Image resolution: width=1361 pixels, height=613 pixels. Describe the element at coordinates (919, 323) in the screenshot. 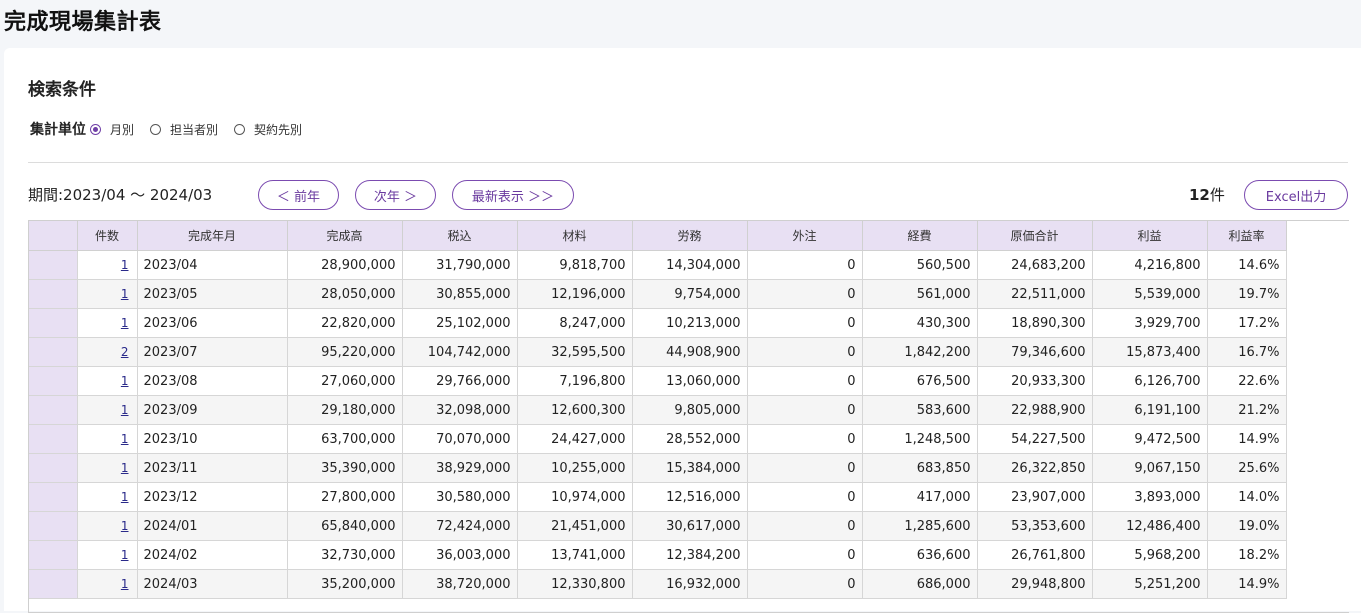

I see `cell-value: 430,300` at that location.